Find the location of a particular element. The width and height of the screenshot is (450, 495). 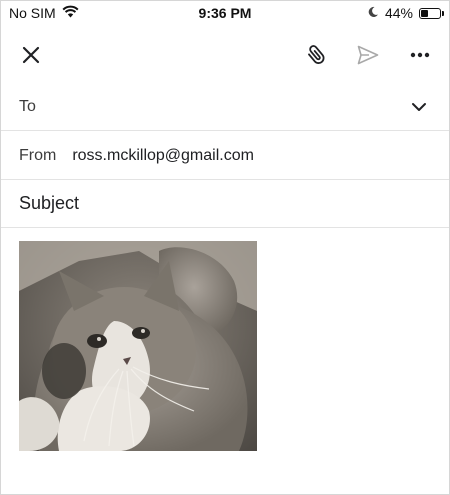

send-icon is located at coordinates (368, 55).